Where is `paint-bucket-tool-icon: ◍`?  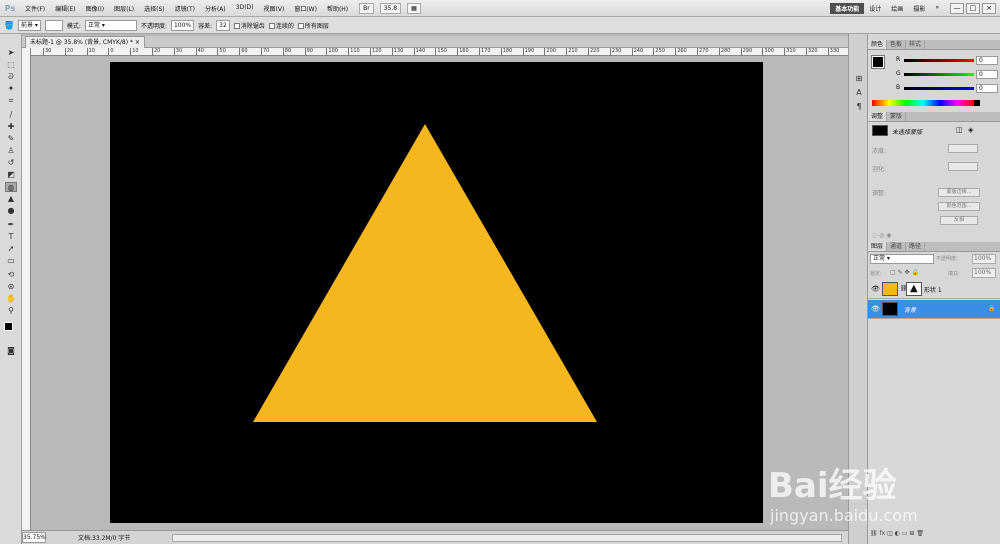
paint-bucket-tool-icon: ◍ is located at coordinates (11, 187).